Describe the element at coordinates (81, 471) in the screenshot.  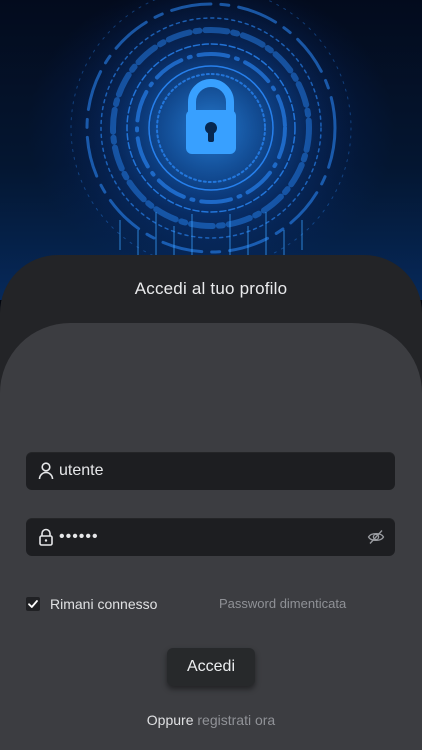
I see `username-input: utente` at that location.